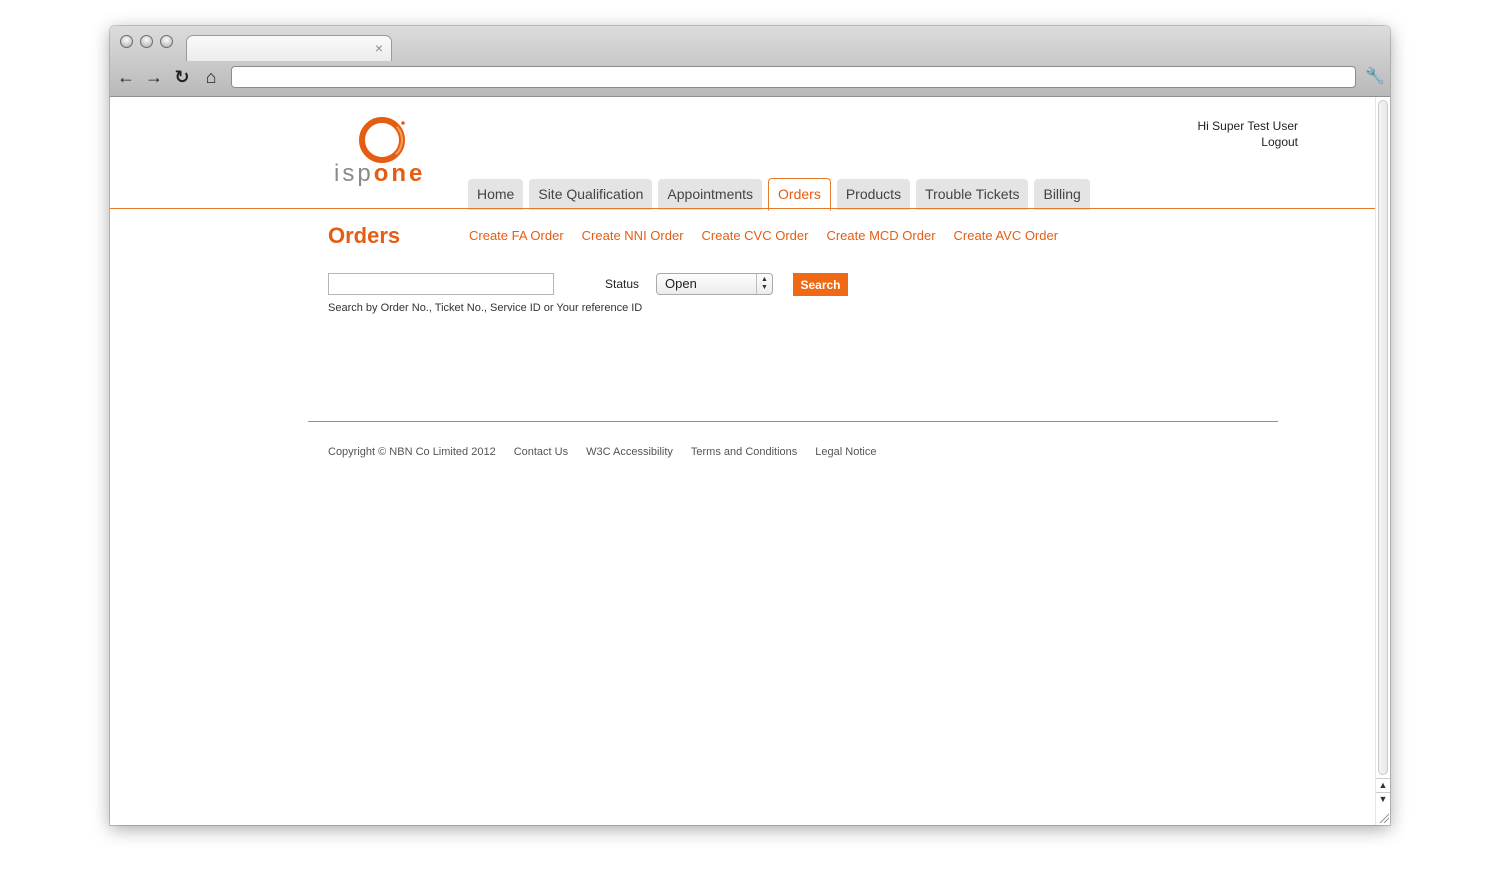  I want to click on tab-products: Products, so click(873, 194).